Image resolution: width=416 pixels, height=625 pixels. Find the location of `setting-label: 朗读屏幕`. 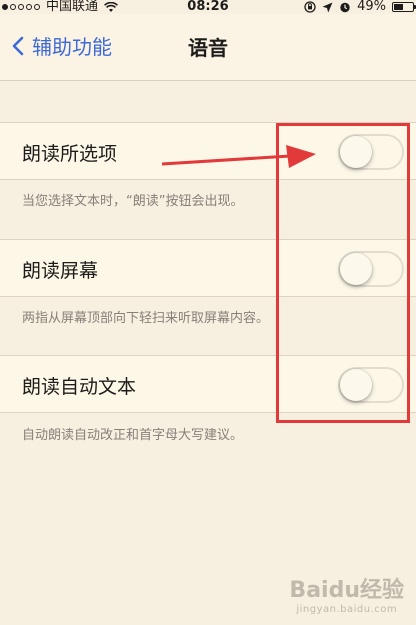

setting-label: 朗读屏幕 is located at coordinates (60, 271).